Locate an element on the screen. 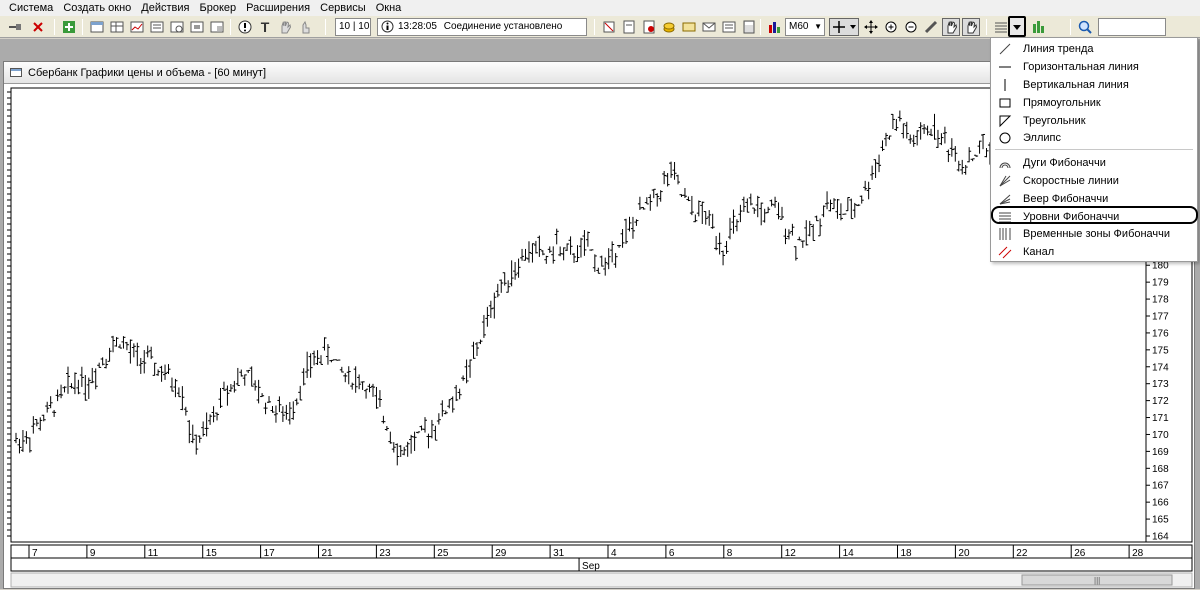 The image size is (1200, 590). menu-item-label: Канал is located at coordinates (1039, 252).